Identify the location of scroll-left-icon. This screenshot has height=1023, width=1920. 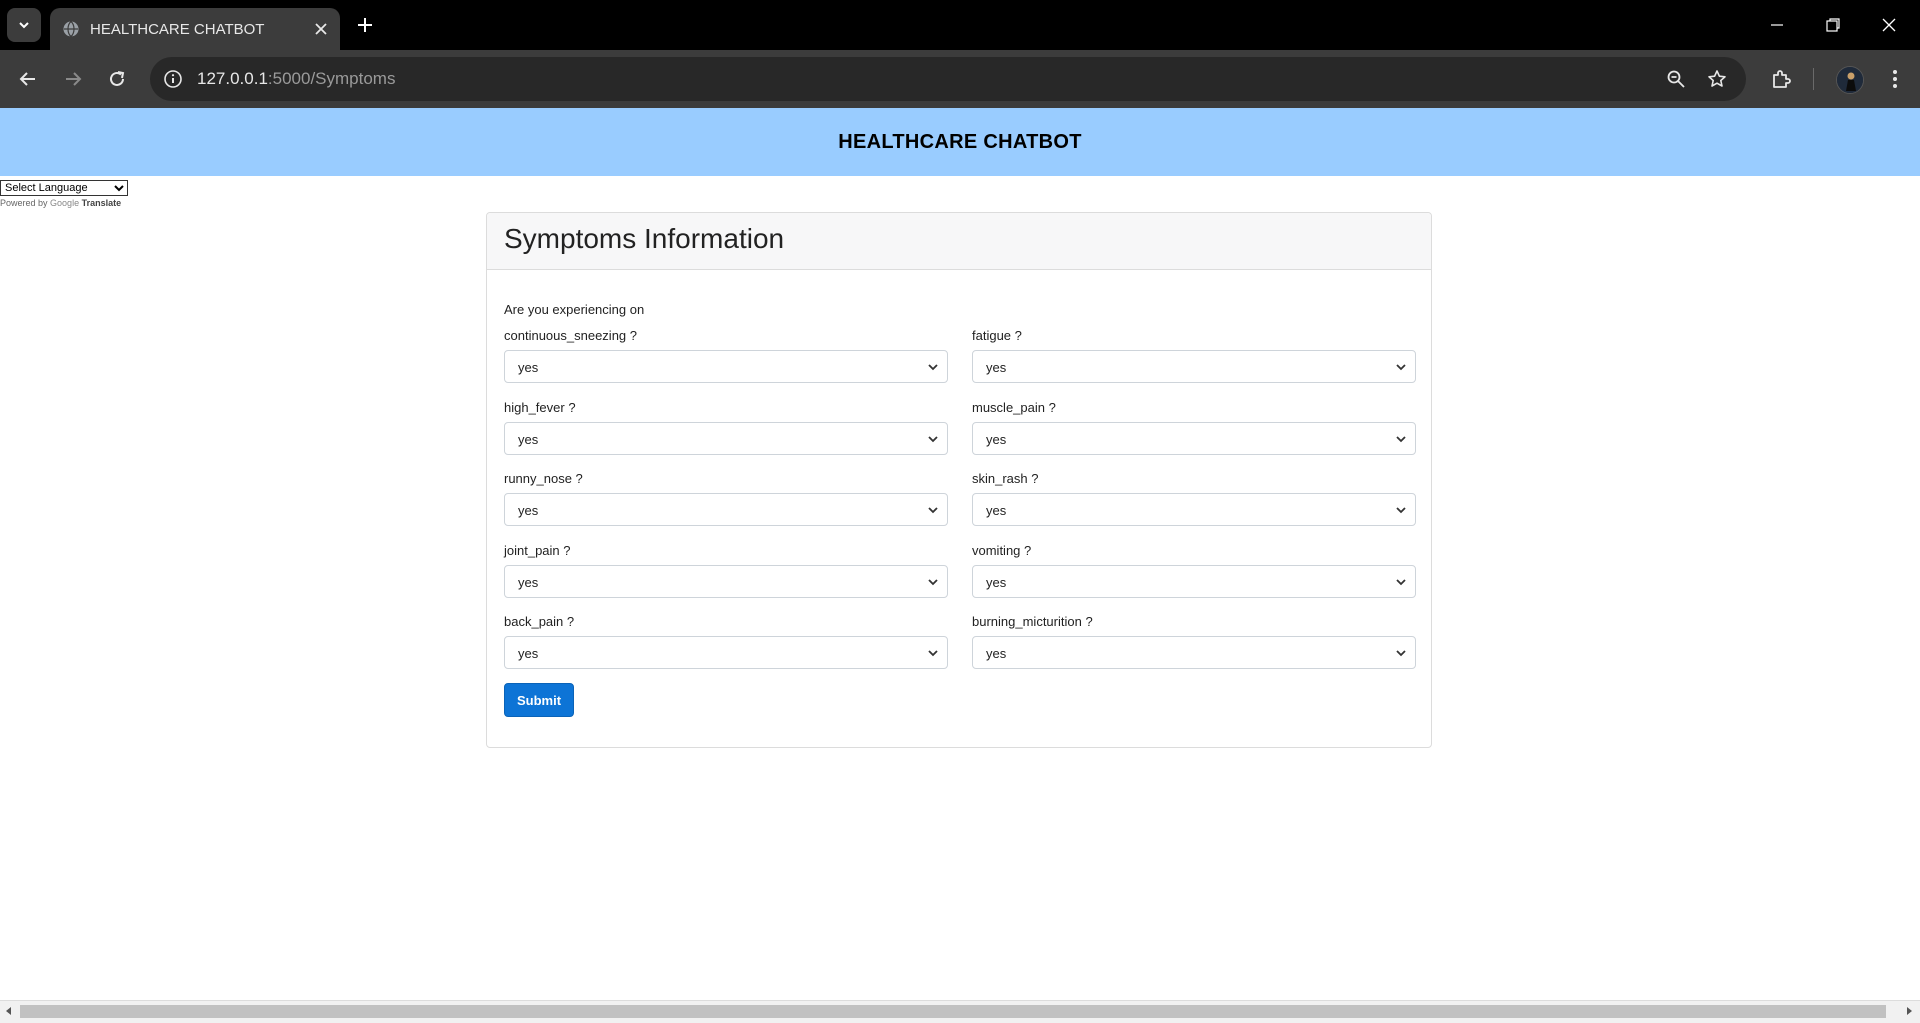
(9, 1011).